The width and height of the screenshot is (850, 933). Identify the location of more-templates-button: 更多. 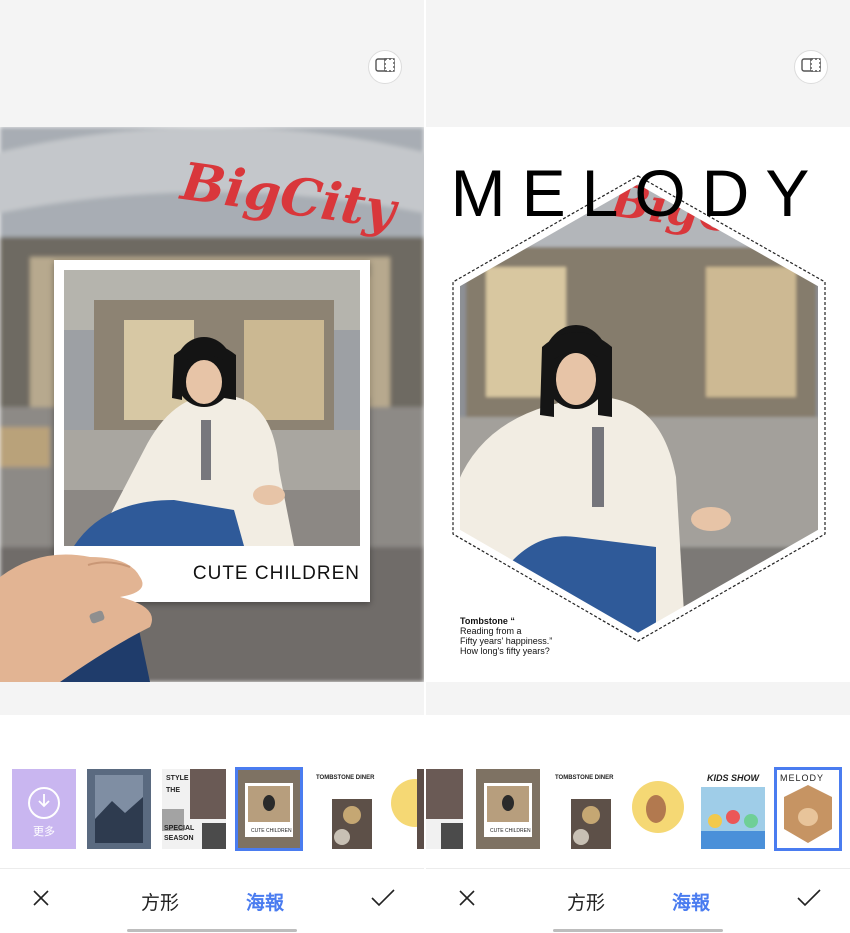
(44, 809).